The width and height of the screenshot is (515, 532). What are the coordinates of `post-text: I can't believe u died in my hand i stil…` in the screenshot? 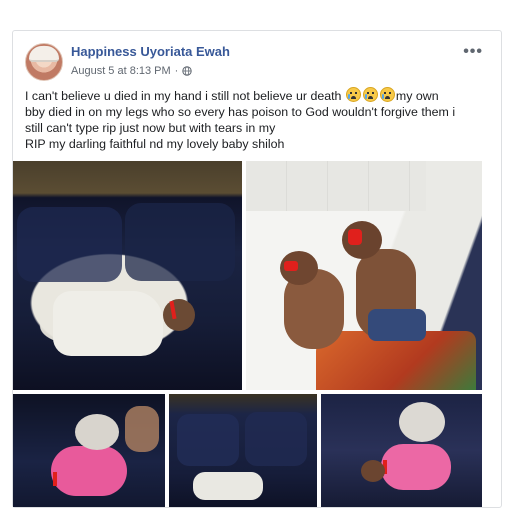 It's located at (256, 119).